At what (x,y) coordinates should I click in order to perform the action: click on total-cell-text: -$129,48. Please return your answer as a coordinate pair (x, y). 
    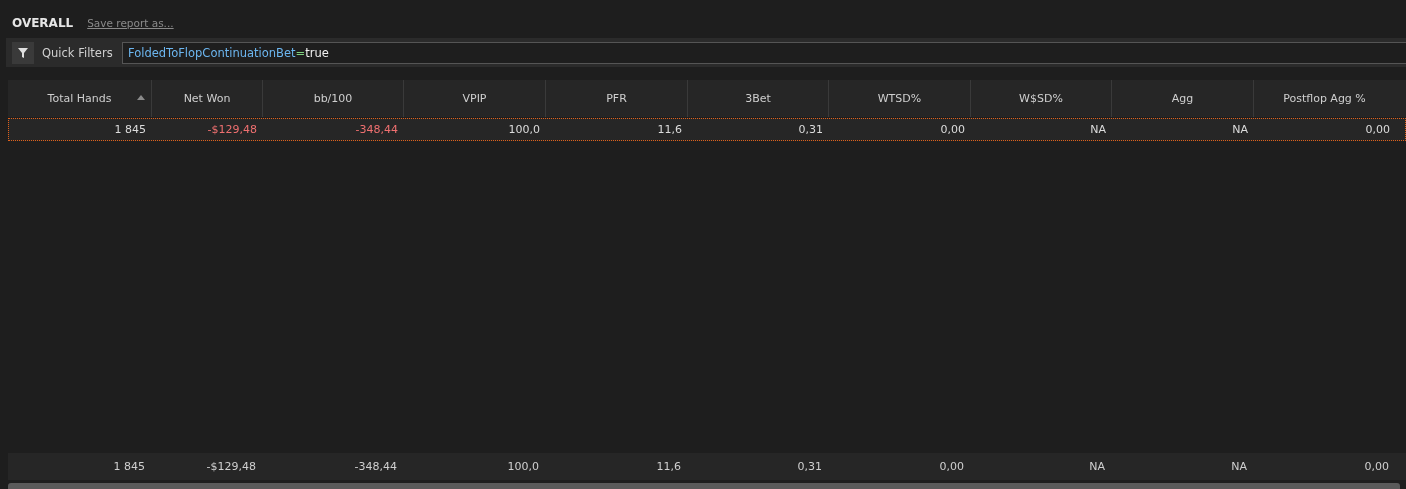
    Looking at the image, I should click on (231, 467).